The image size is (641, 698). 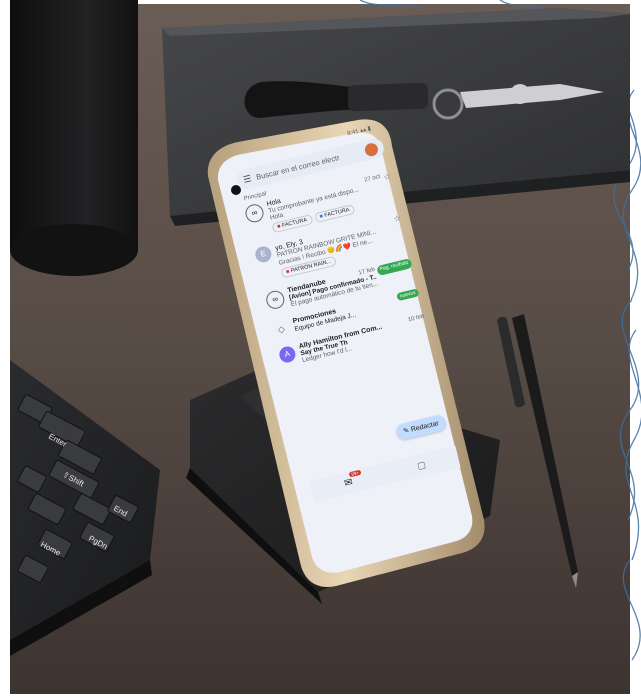 What do you see at coordinates (425, 427) in the screenshot?
I see `compose-label: Redactar` at bounding box center [425, 427].